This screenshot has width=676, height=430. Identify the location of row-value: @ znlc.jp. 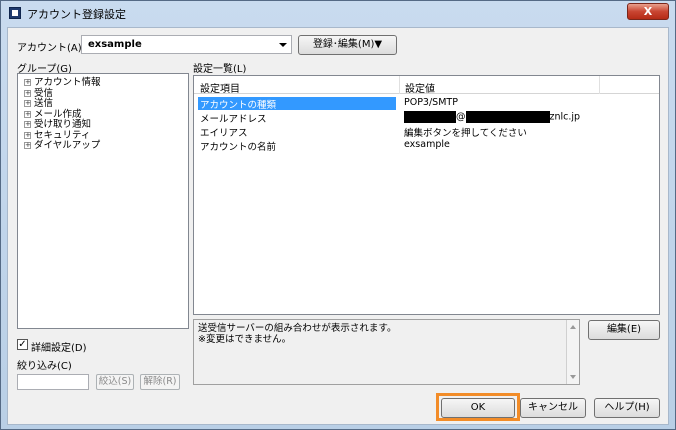
(492, 117).